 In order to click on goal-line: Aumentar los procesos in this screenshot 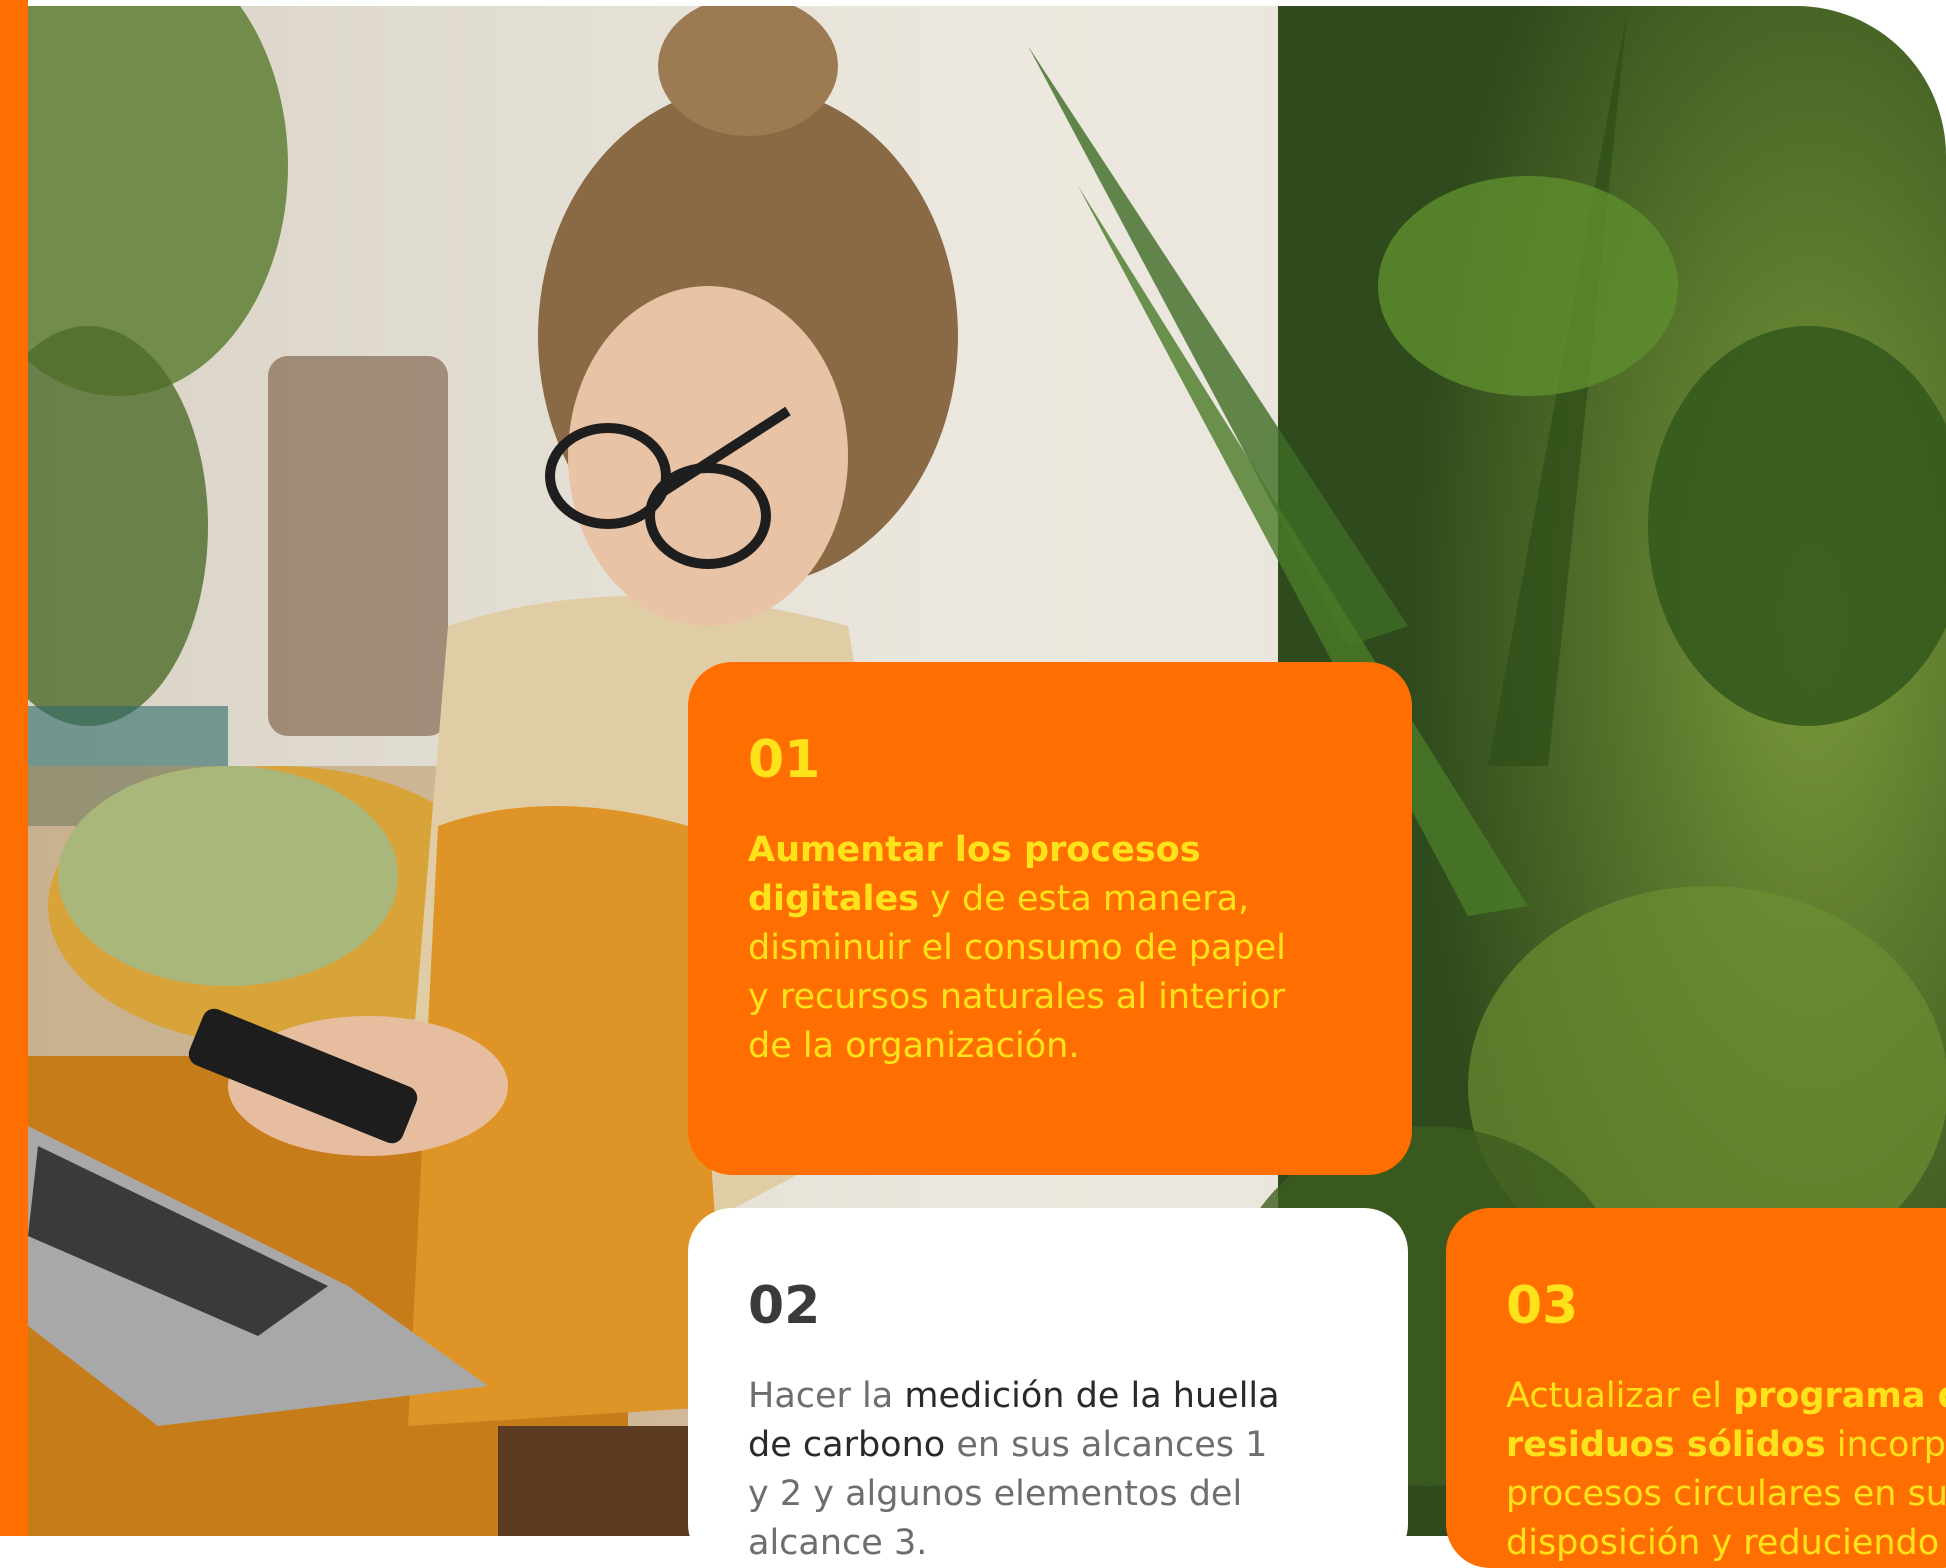, I will do `click(1051, 850)`.